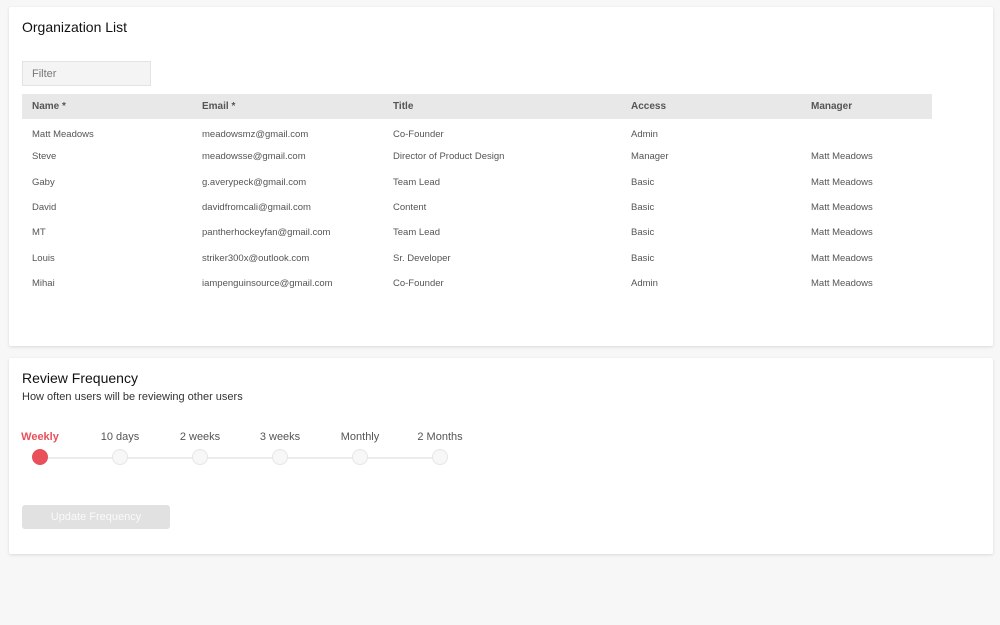  What do you see at coordinates (80, 378) in the screenshot?
I see `review-frequency-title: Review Frequency` at bounding box center [80, 378].